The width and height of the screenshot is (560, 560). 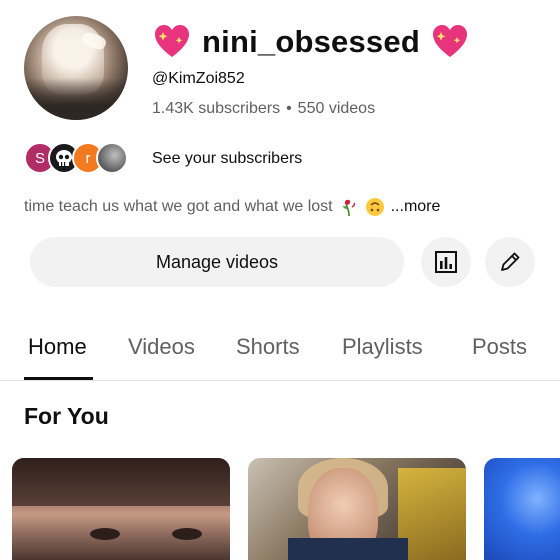 I want to click on more-link: ...more, so click(x=416, y=207).